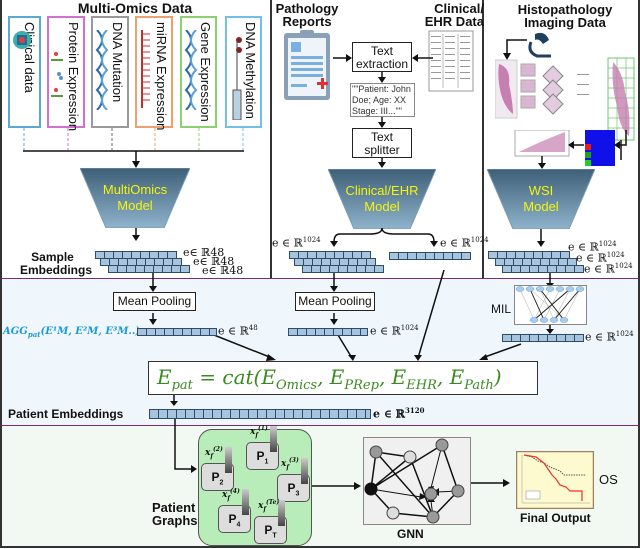 This screenshot has width=640, height=549. What do you see at coordinates (543, 338) in the screenshot?
I see `mil-embedding` at bounding box center [543, 338].